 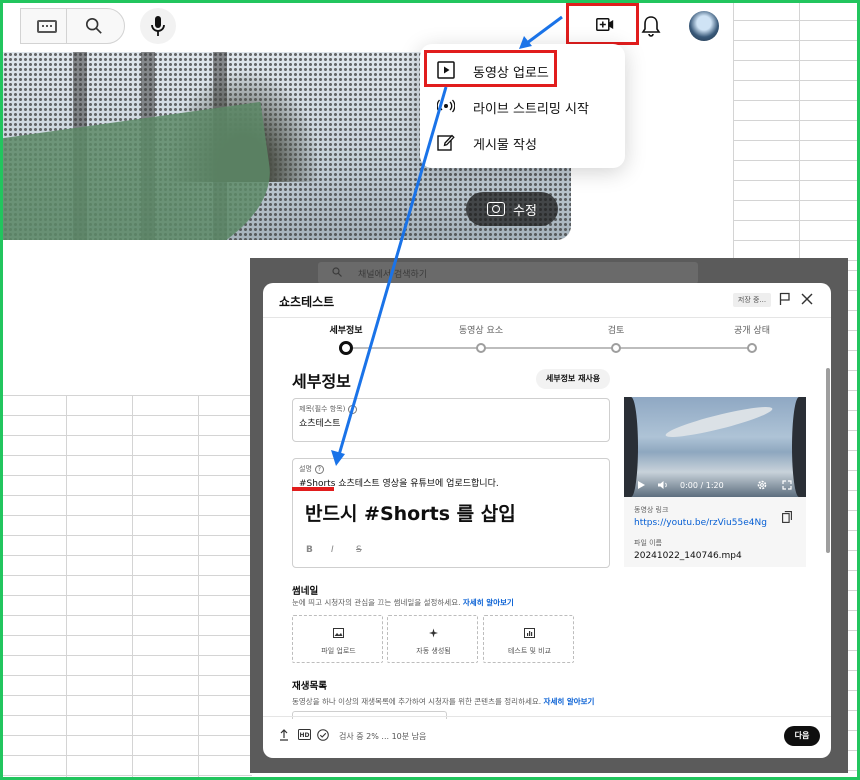 I want to click on step-checks: 검토, so click(x=616, y=329).